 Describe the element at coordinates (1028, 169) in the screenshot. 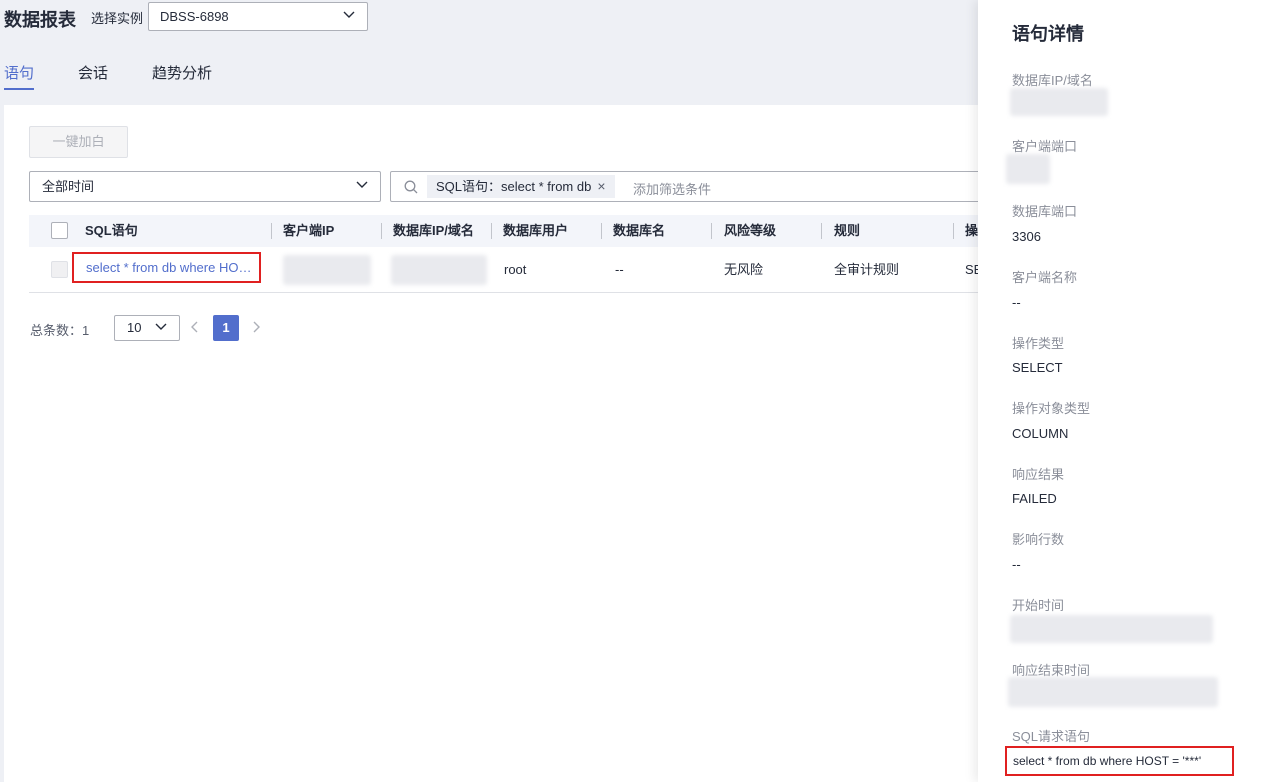

I see `client-port-redacted` at that location.